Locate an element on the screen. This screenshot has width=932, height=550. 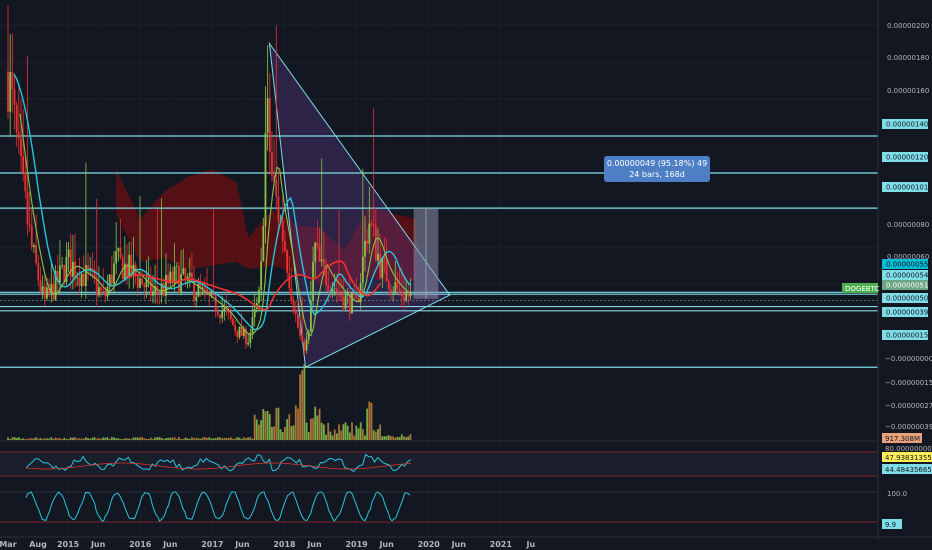
rsi-band is located at coordinates (439, 464).